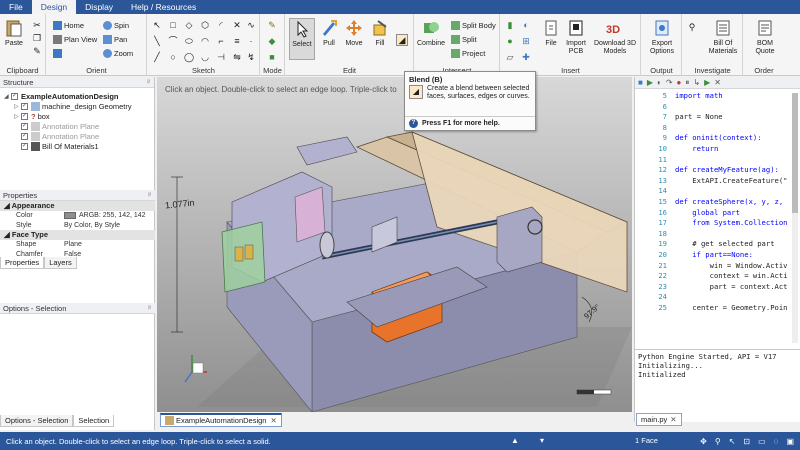 This screenshot has width=800, height=450. What do you see at coordinates (717, 82) in the screenshot?
I see `close-icon: ✕` at bounding box center [717, 82].